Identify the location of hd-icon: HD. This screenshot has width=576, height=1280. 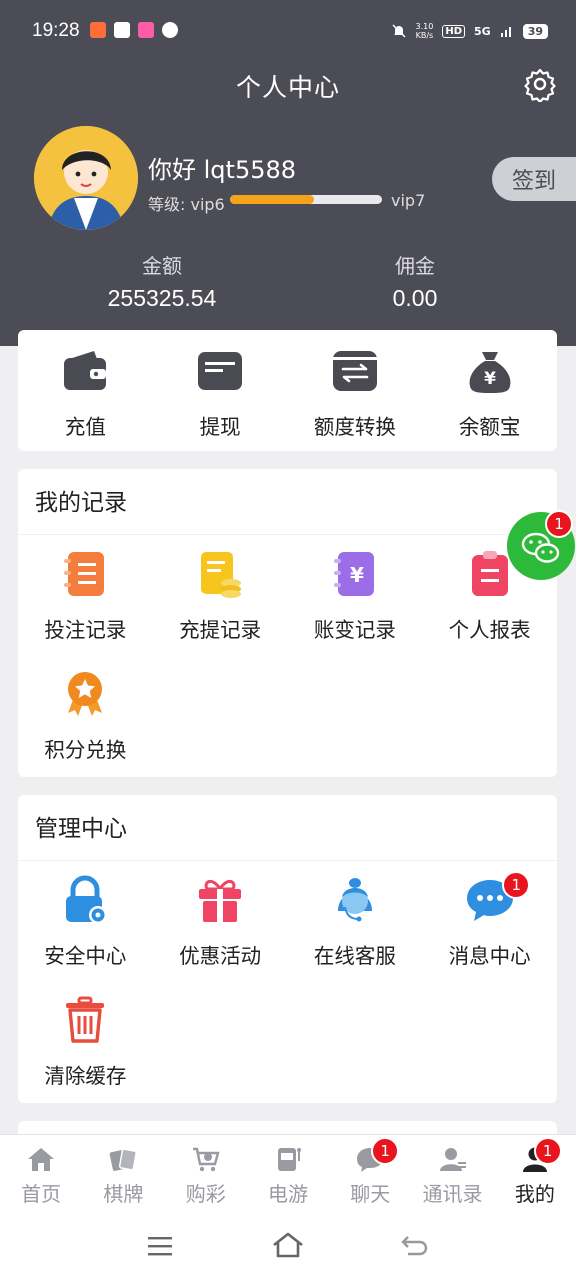
(453, 31).